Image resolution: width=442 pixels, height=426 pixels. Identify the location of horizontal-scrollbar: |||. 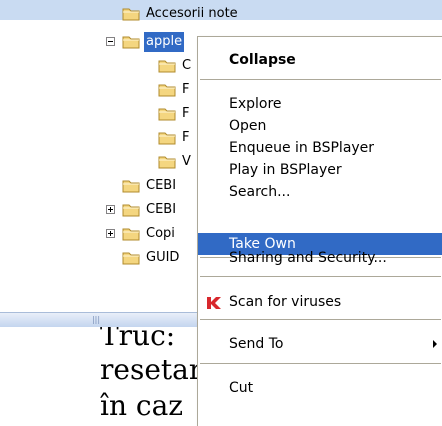
(100, 320).